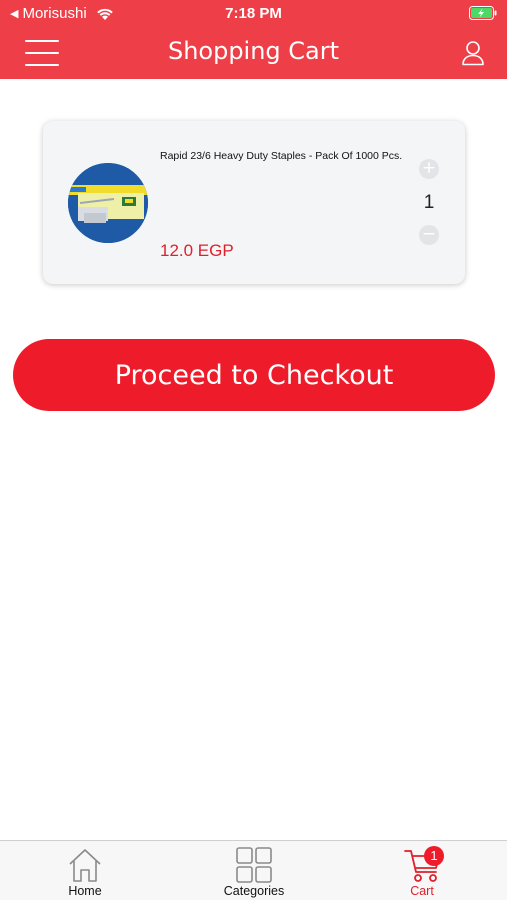 This screenshot has width=507, height=900. What do you see at coordinates (429, 235) in the screenshot?
I see `decrease-quantity-button: −` at bounding box center [429, 235].